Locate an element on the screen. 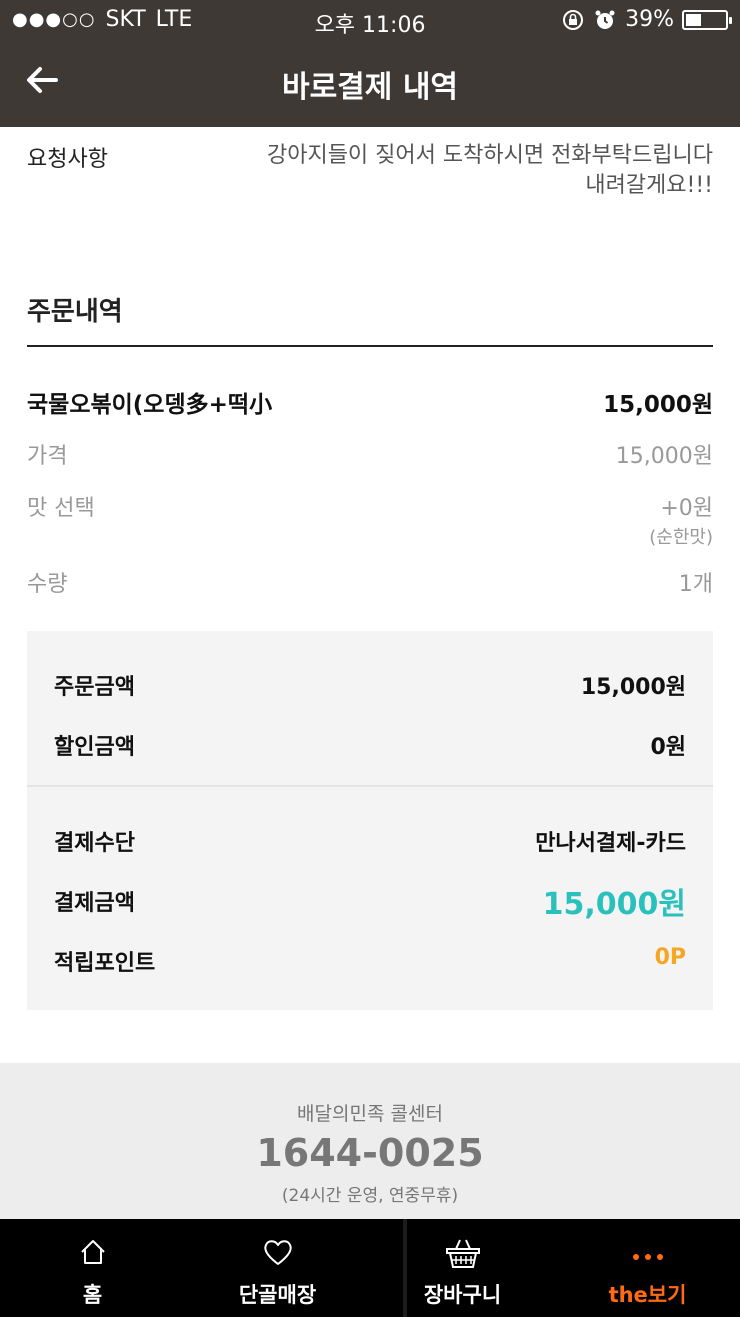  top-bar: ●●●○○ SKT LTE 오후 11:06 39% 바로결제 내역 is located at coordinates (370, 63).